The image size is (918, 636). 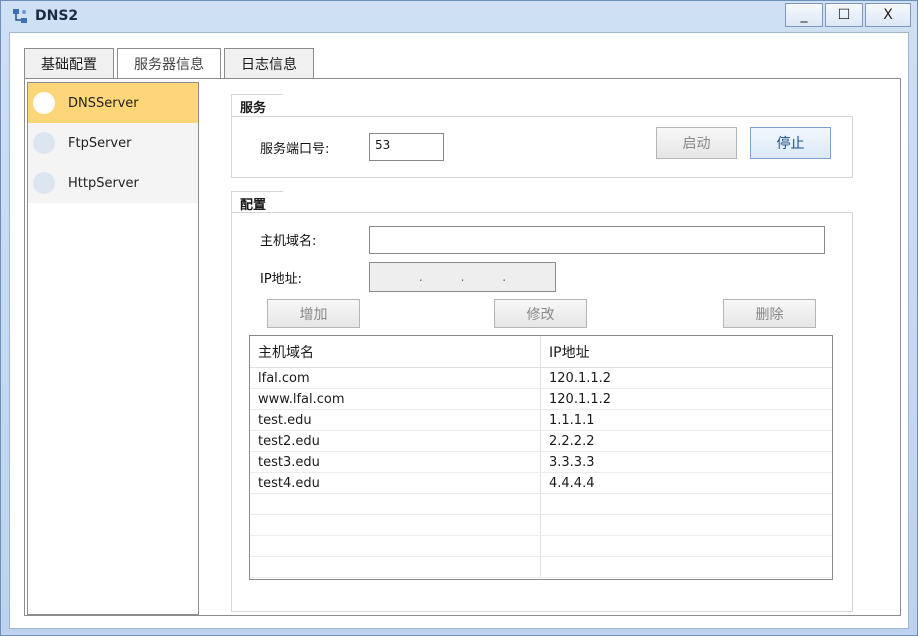 I want to click on table-row: test3.edu 3.3.3.3, so click(x=541, y=462).